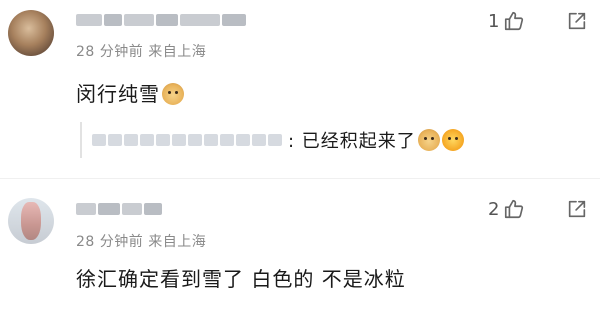 The height and width of the screenshot is (314, 600). What do you see at coordinates (118, 94) in the screenshot?
I see `comment-text-content: 闵行纯雪` at bounding box center [118, 94].